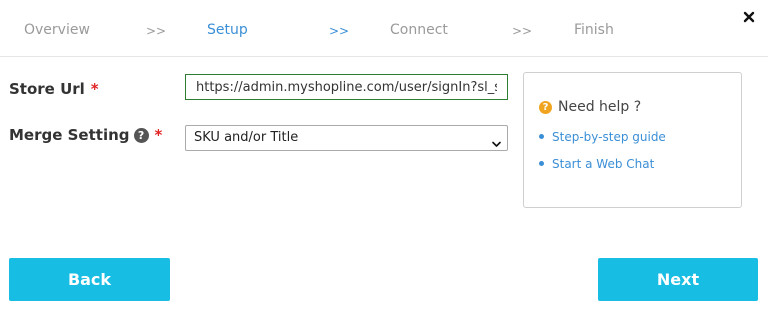 The width and height of the screenshot is (768, 333). I want to click on help-title-text: Need help ?, so click(600, 107).